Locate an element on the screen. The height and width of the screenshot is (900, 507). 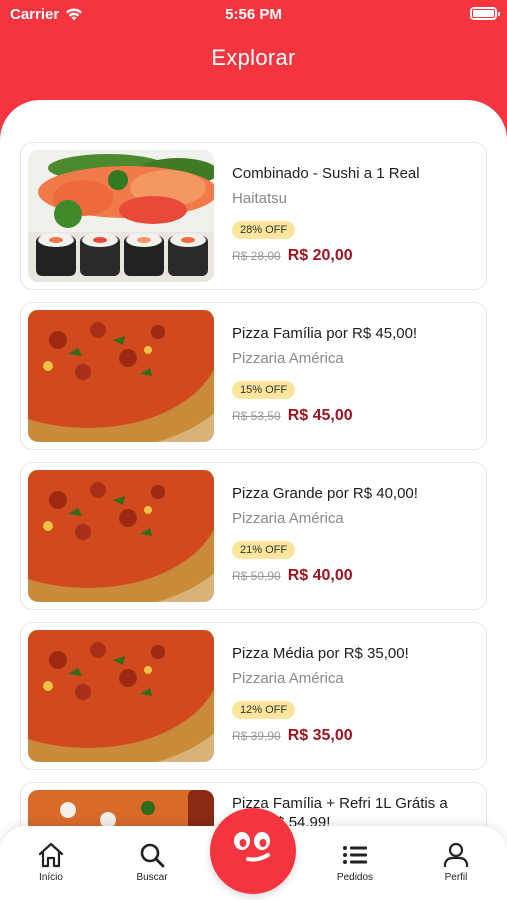
status-bar: Carrier 5:56 PM is located at coordinates (253, 15).